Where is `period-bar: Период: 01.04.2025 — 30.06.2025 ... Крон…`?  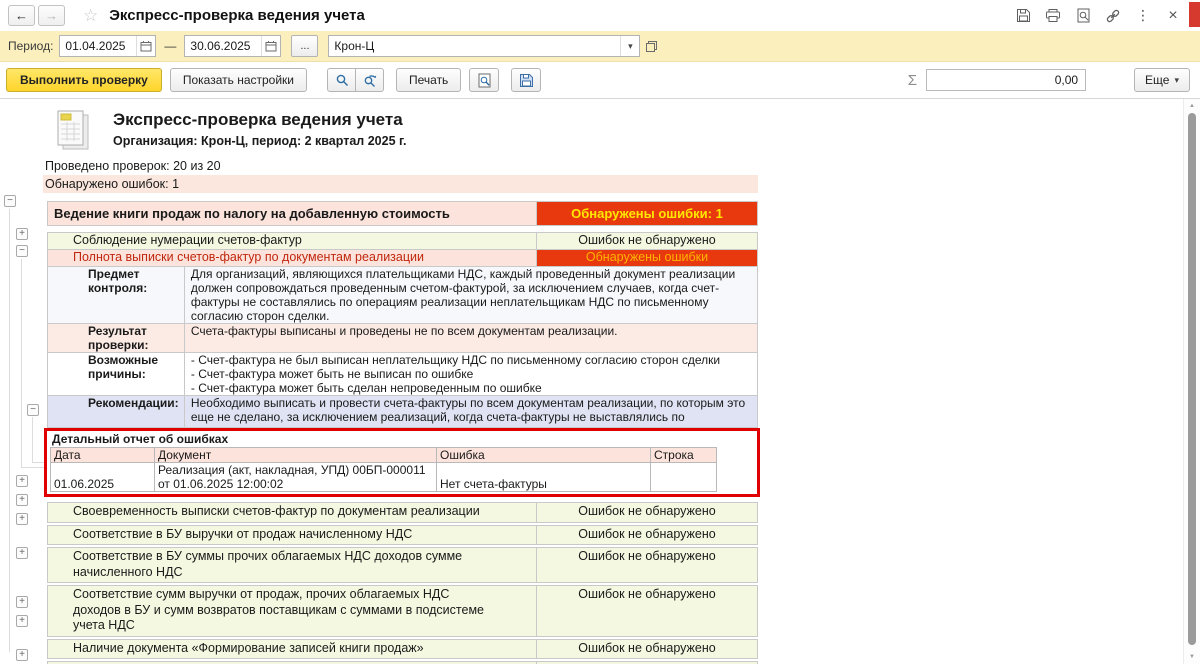 period-bar: Период: 01.04.2025 — 30.06.2025 ... Крон… is located at coordinates (600, 46).